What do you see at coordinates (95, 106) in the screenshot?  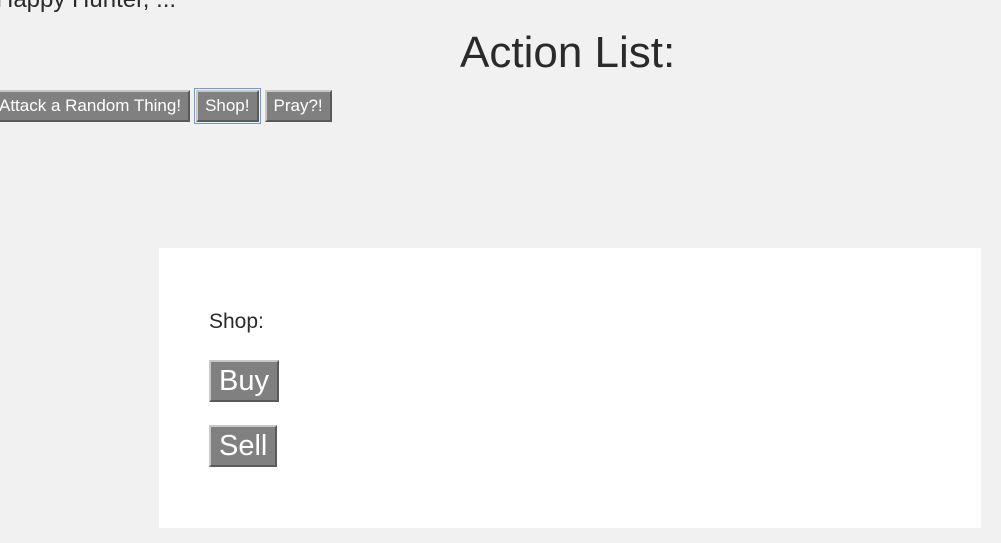 I see `attack-random-thing-button: Attack a Random Thing!` at bounding box center [95, 106].